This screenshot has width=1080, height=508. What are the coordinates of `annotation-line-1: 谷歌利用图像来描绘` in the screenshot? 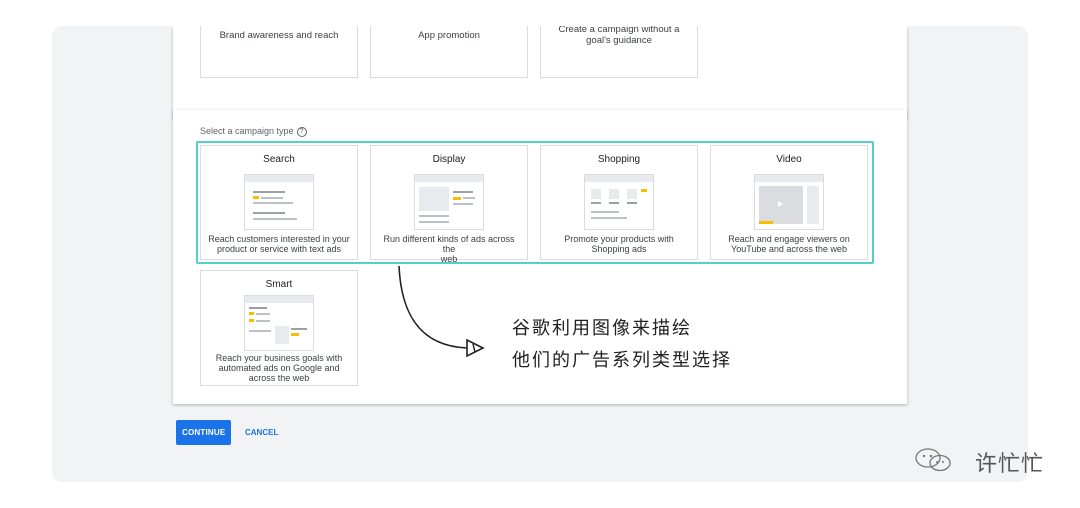 It's located at (602, 328).